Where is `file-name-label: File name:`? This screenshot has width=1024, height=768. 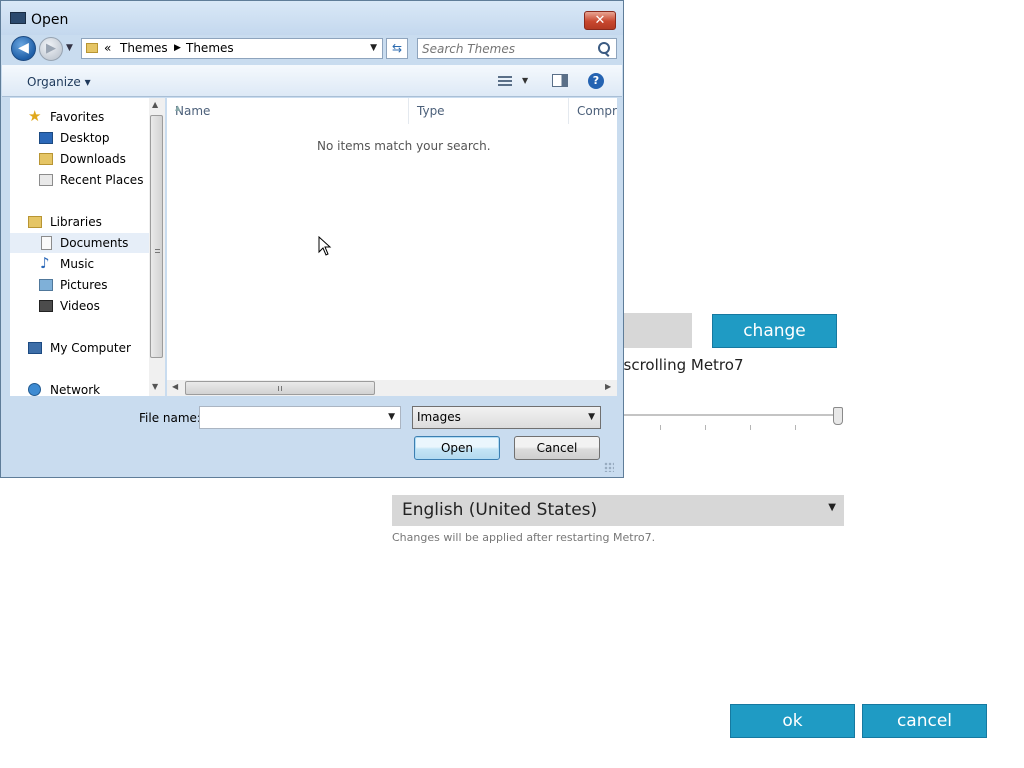 file-name-label: File name: is located at coordinates (170, 418).